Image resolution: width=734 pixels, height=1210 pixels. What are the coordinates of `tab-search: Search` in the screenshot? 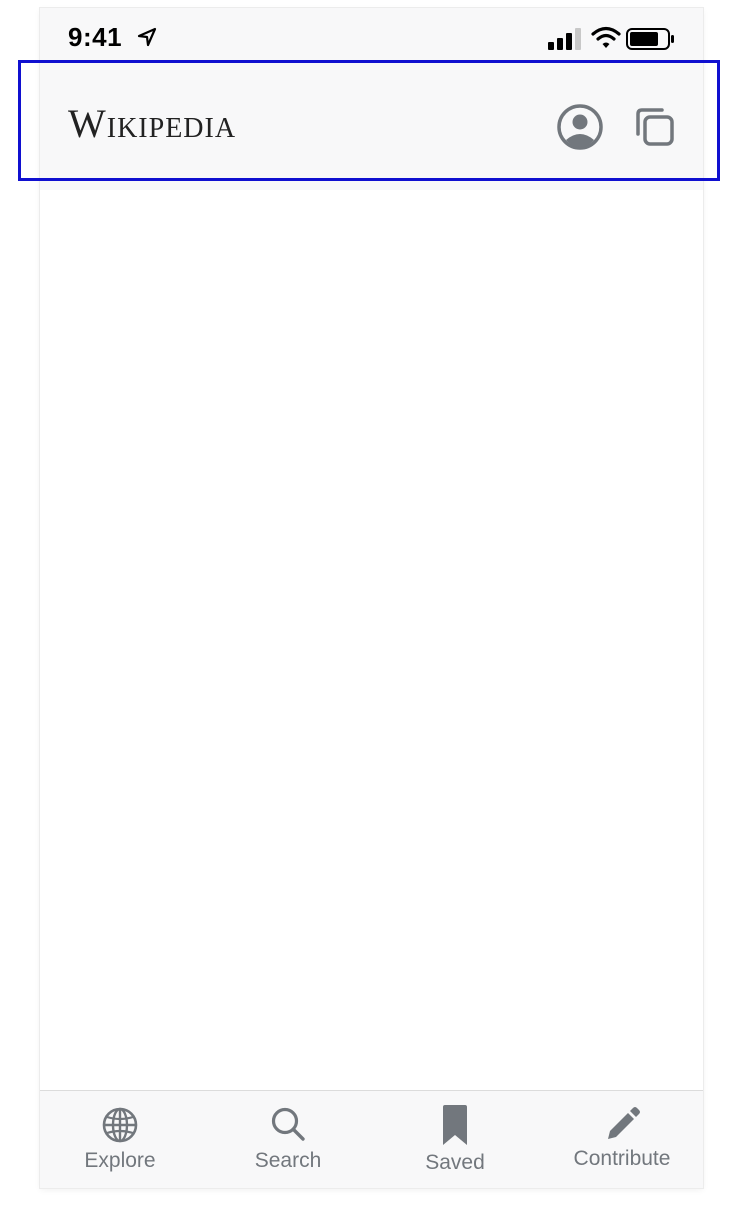 It's located at (288, 1139).